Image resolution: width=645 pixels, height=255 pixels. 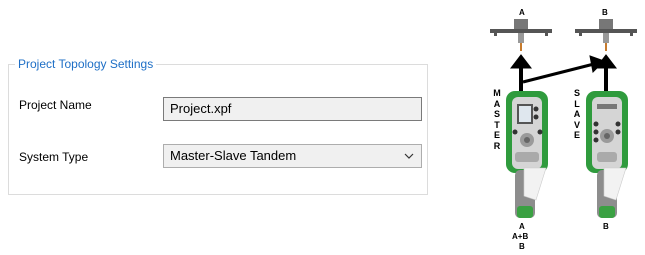 What do you see at coordinates (606, 226) in the screenshot?
I see `slave-bottom-b: B` at bounding box center [606, 226].